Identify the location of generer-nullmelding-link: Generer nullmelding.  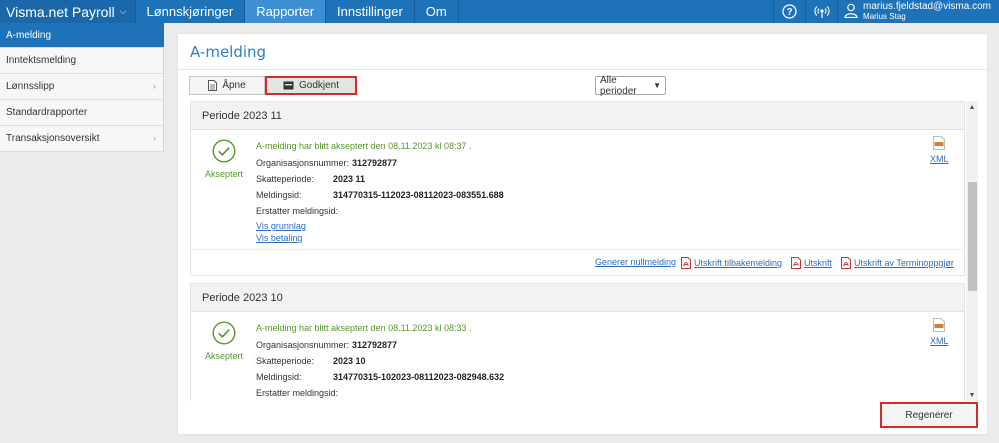
(635, 262).